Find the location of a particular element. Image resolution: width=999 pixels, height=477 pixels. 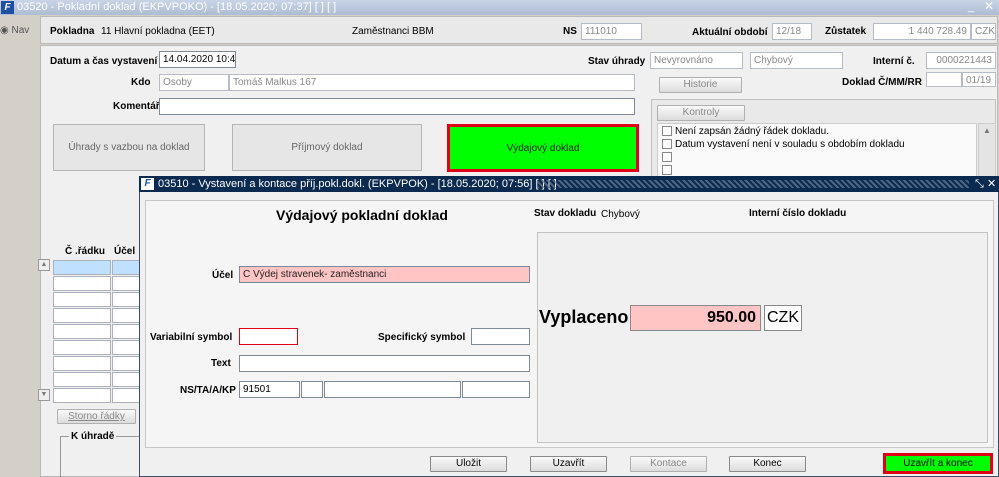

doc-state-label: Stav dokladu is located at coordinates (565, 213).